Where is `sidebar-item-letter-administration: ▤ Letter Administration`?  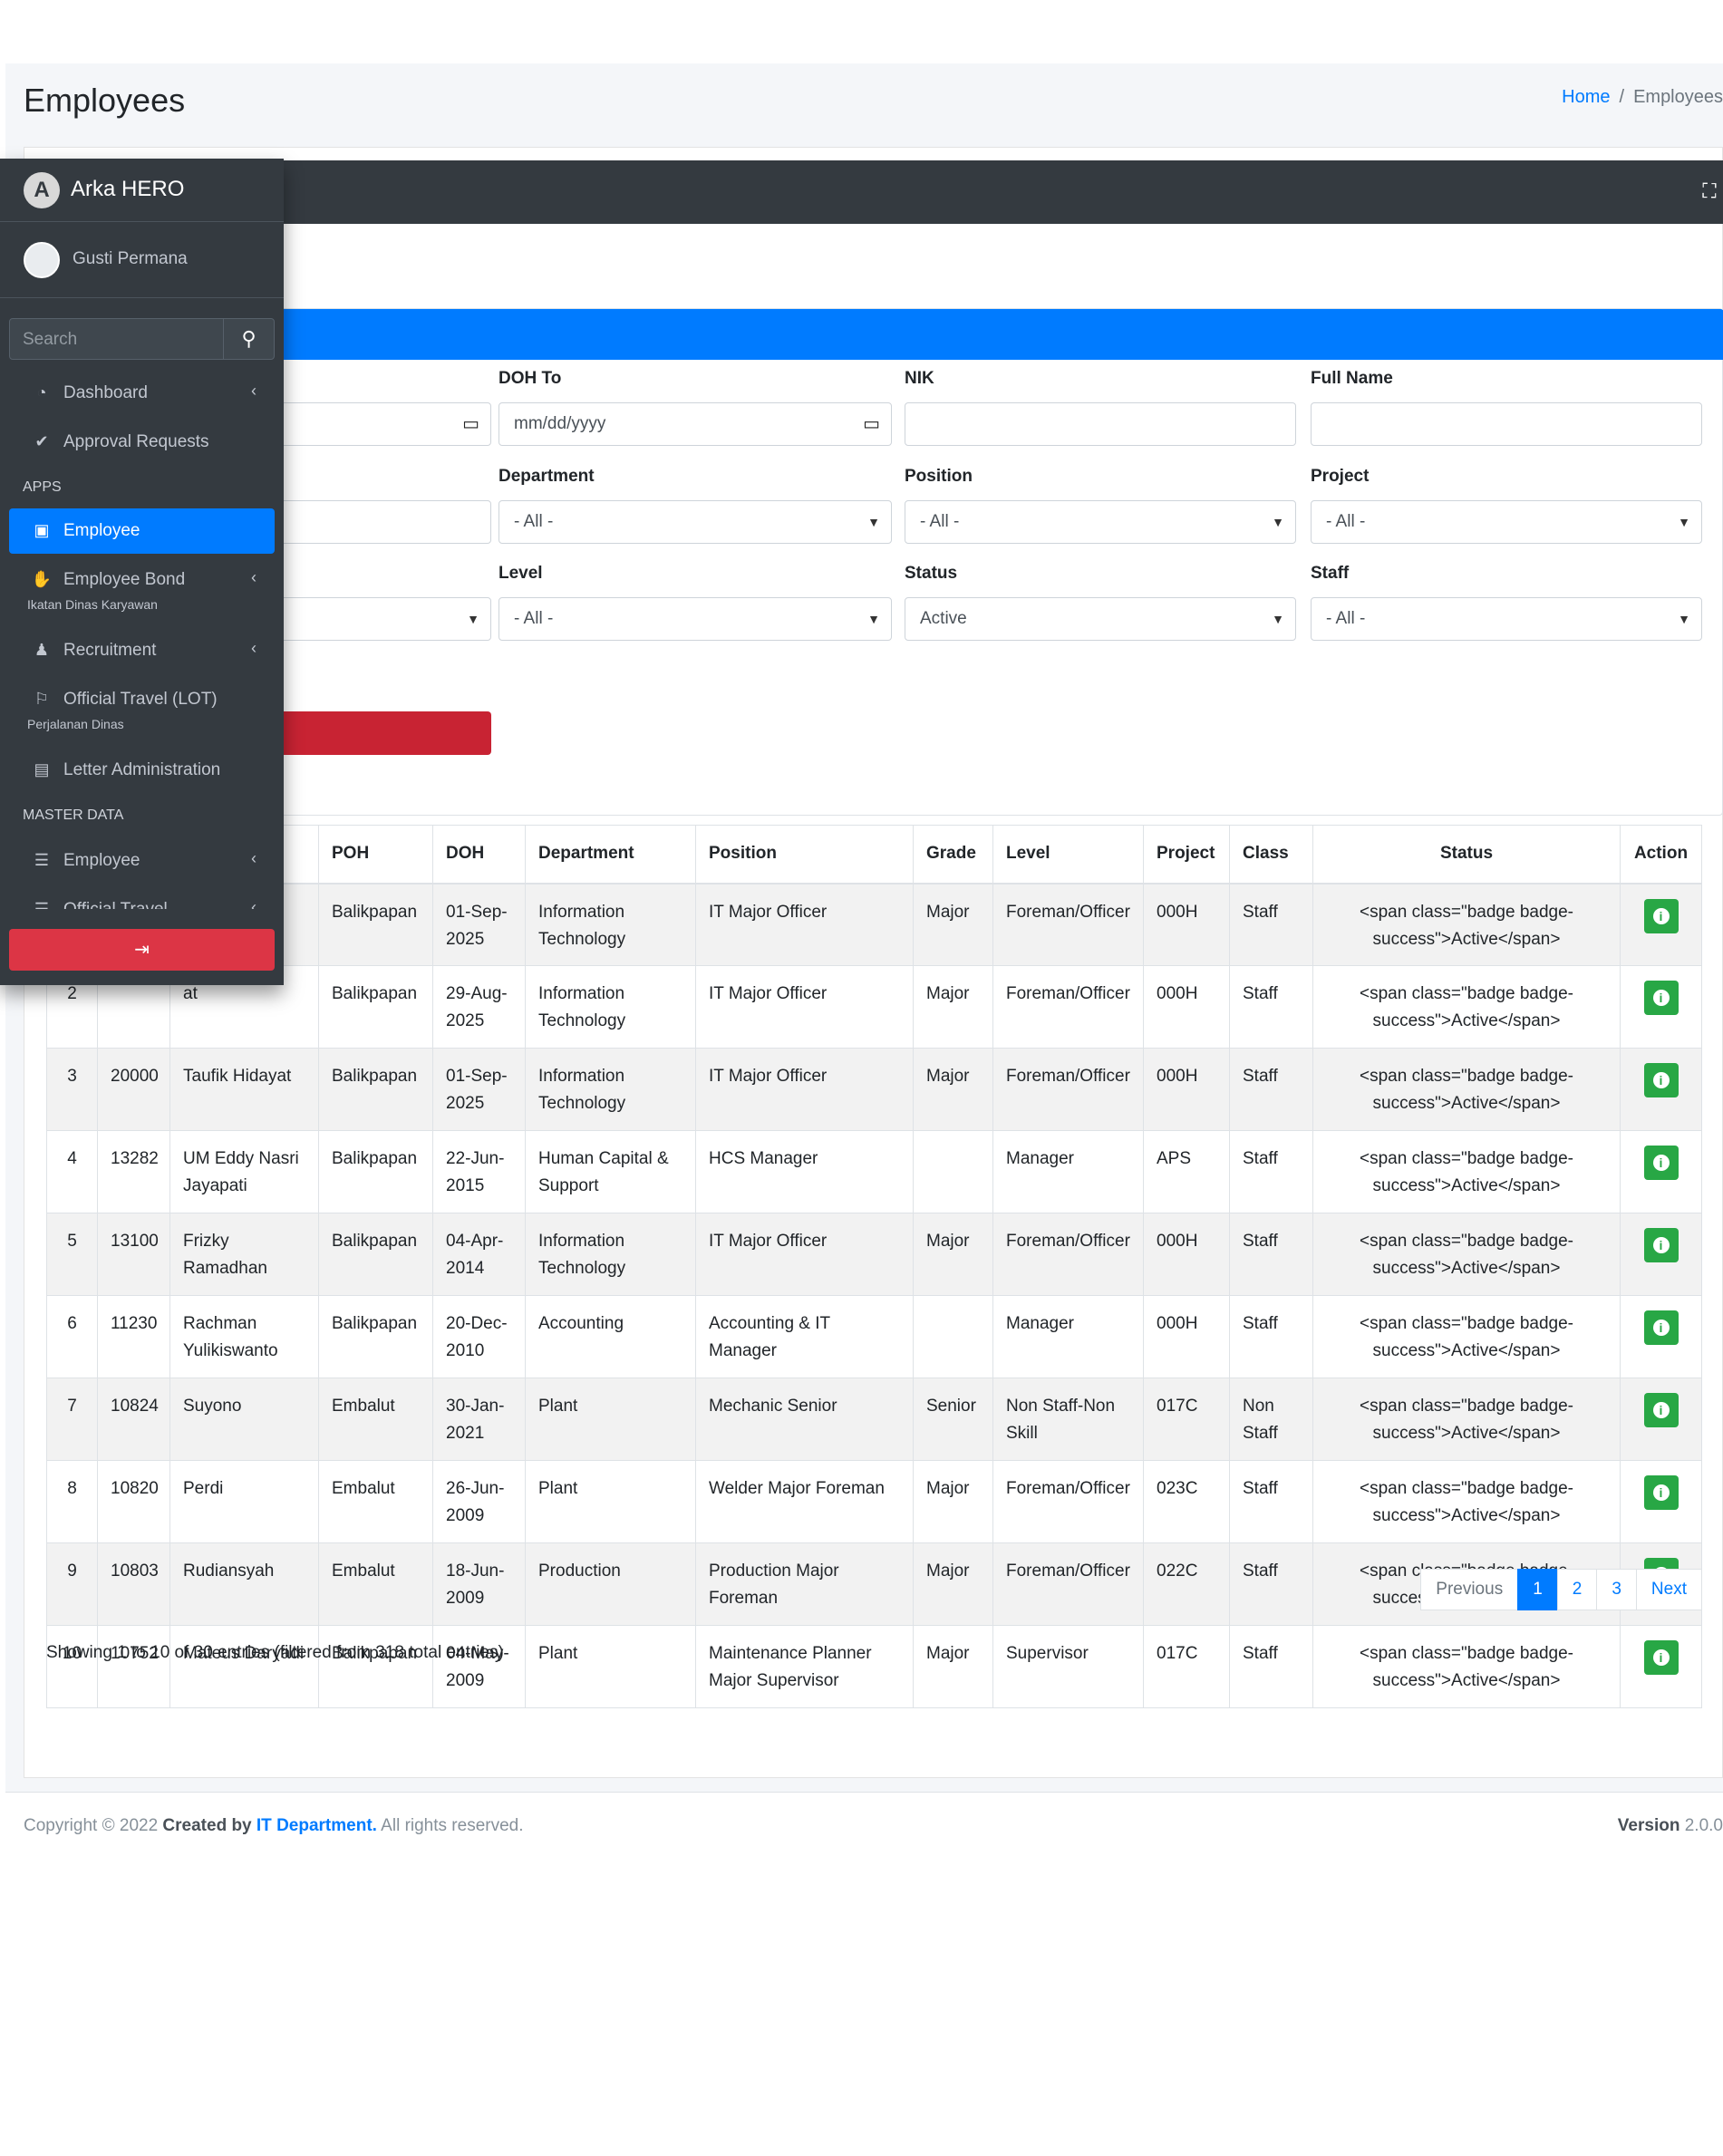
sidebar-item-letter-administration: ▤ Letter Administration is located at coordinates (142, 770).